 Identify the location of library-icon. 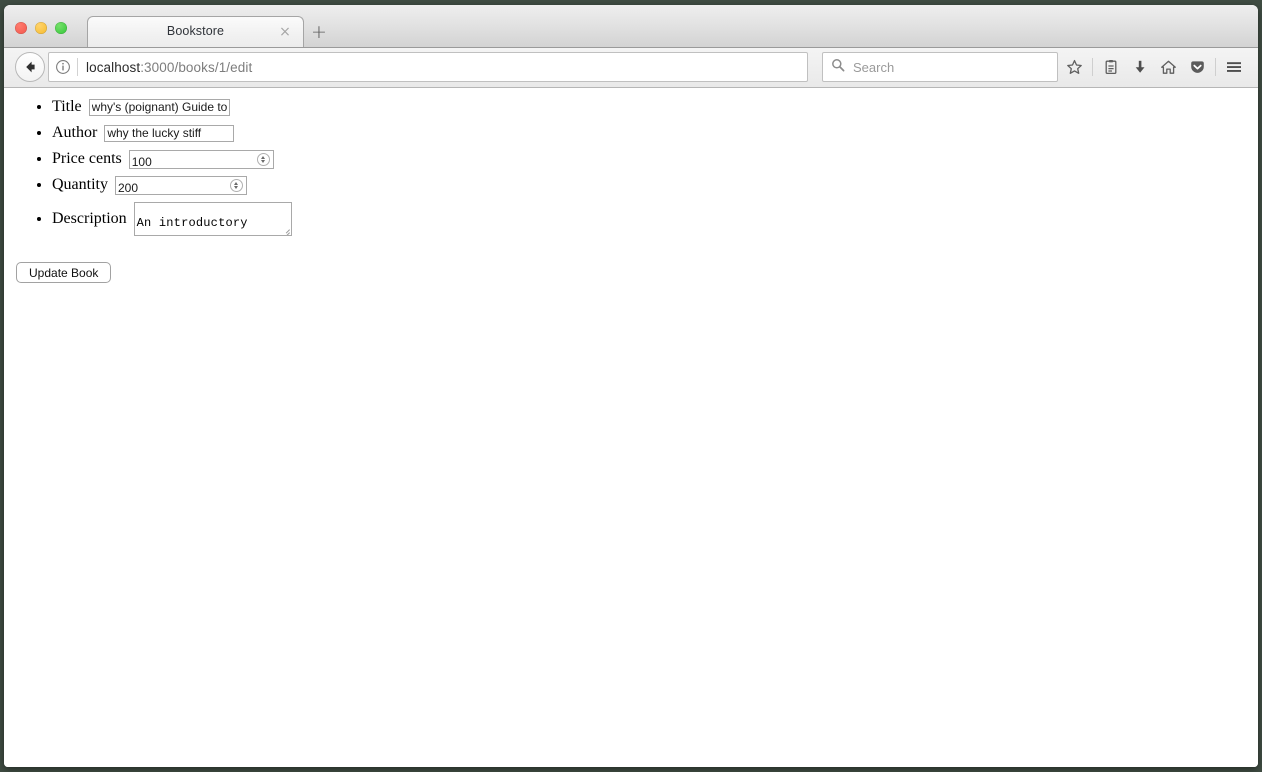
(1110, 67).